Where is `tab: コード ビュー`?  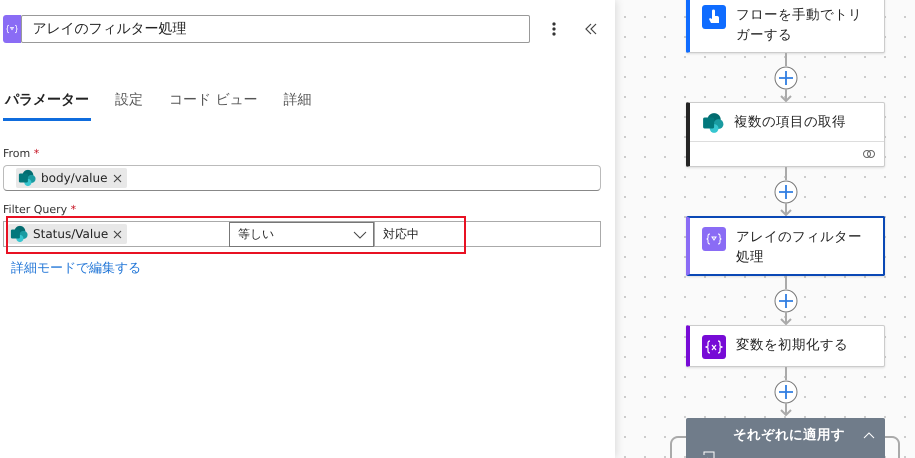
tab: コード ビュー is located at coordinates (213, 103).